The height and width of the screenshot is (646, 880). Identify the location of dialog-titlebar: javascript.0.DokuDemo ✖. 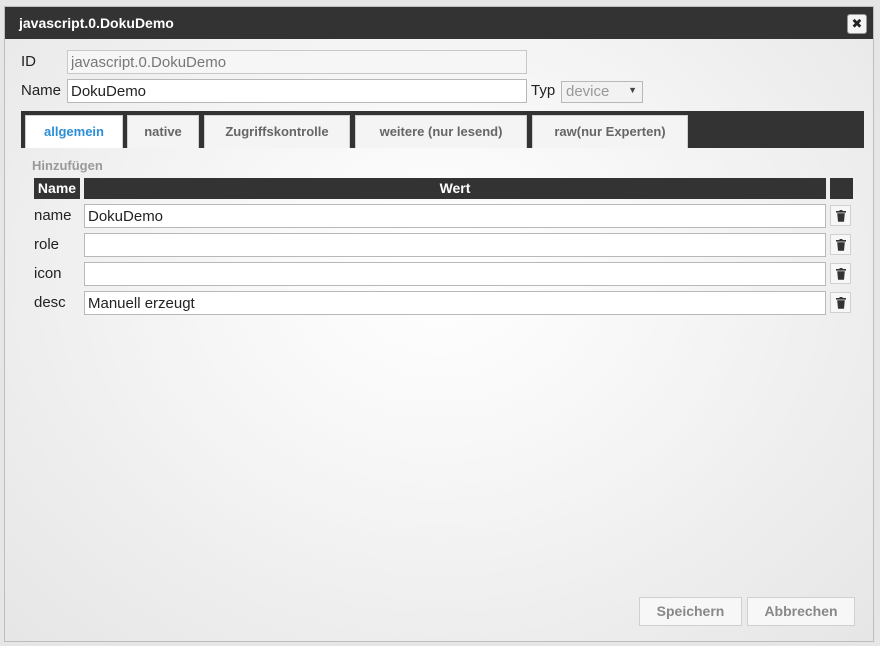
(439, 23).